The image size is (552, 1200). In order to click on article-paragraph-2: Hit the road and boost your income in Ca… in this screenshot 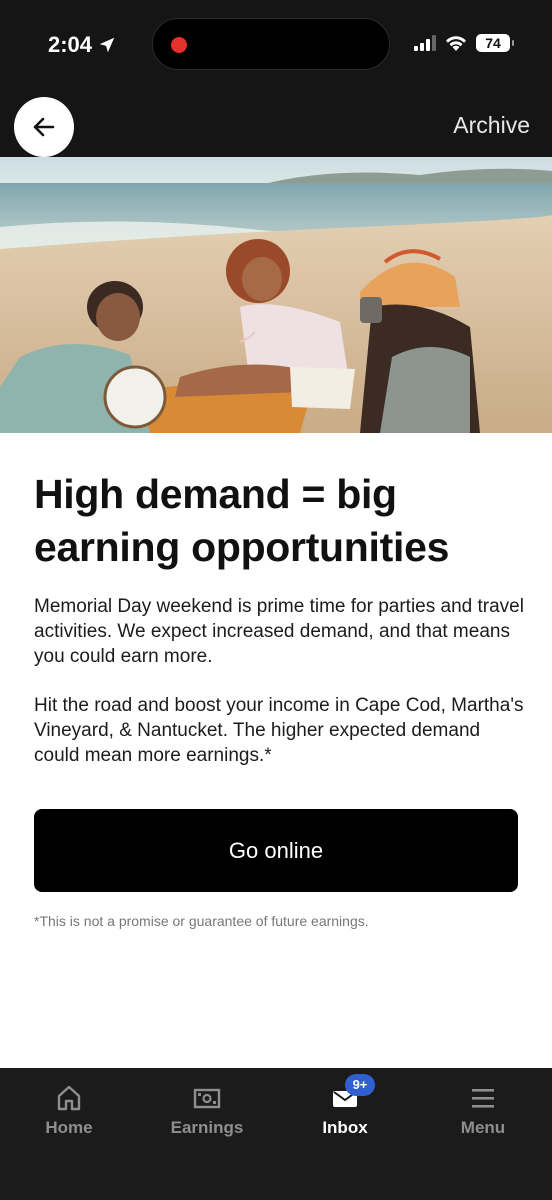, I will do `click(279, 730)`.